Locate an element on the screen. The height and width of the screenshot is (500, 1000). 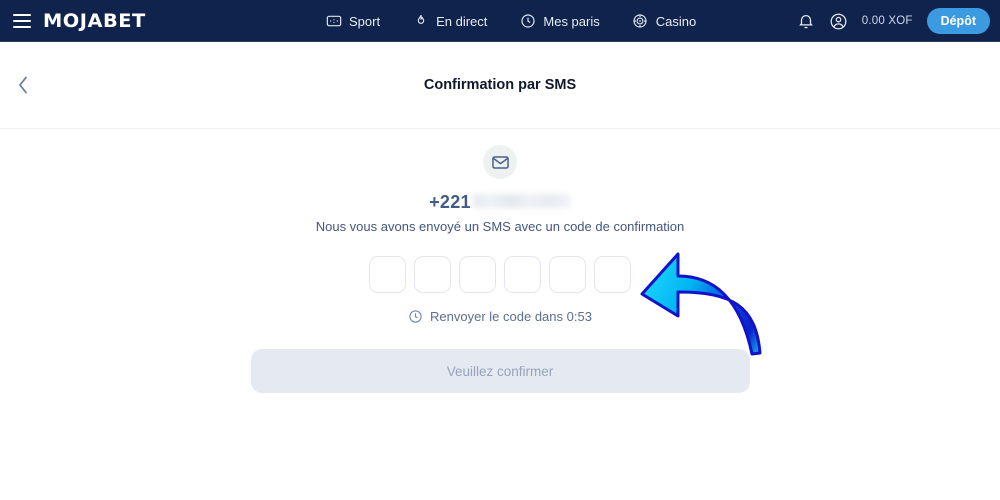
nav-item-sport-label: Sport is located at coordinates (365, 21).